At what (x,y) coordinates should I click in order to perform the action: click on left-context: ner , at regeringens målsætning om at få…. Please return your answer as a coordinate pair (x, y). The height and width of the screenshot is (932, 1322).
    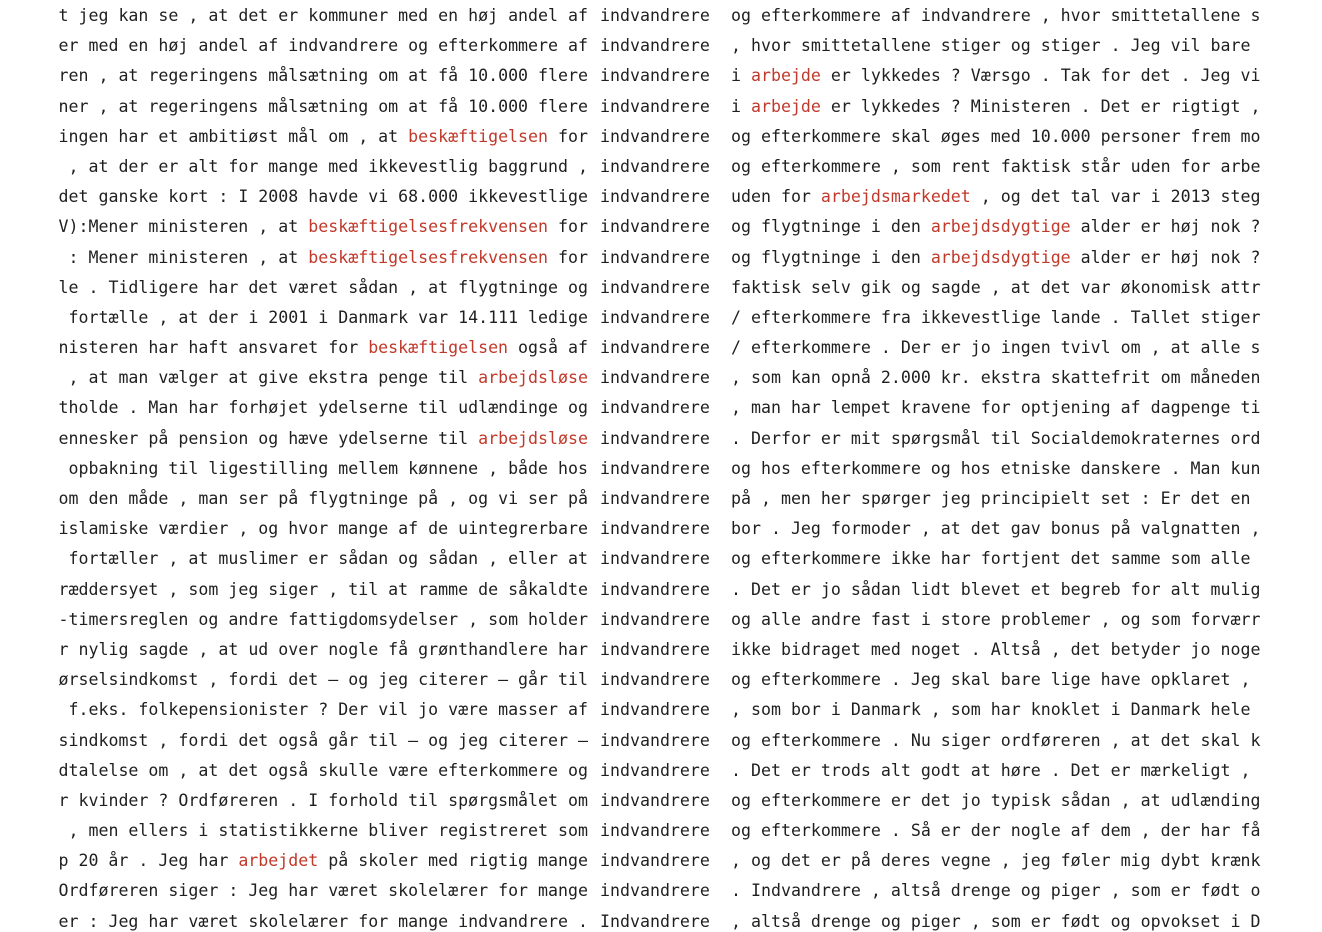
    Looking at the image, I should click on (324, 107).